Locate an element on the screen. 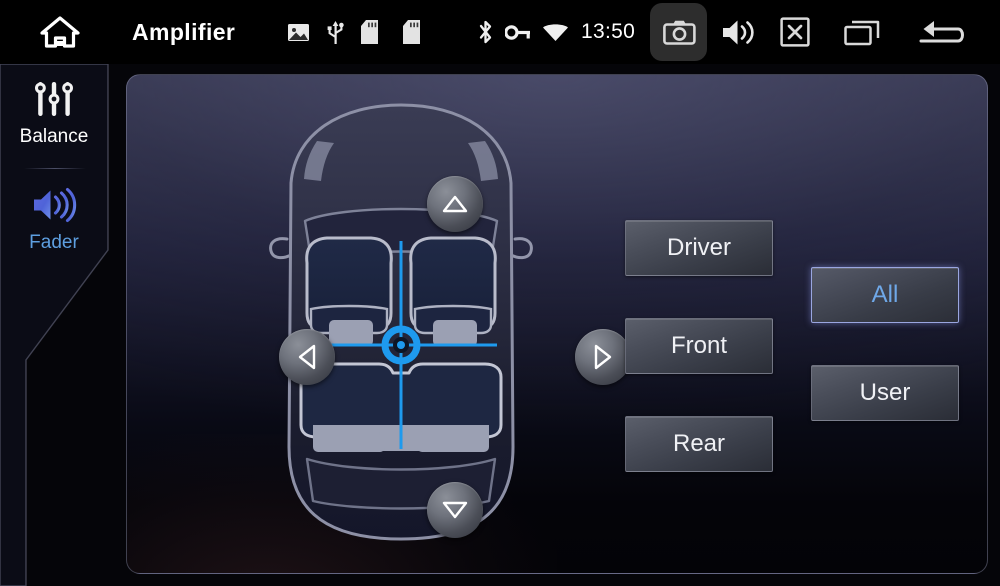  arrow-down-icon is located at coordinates (455, 510).